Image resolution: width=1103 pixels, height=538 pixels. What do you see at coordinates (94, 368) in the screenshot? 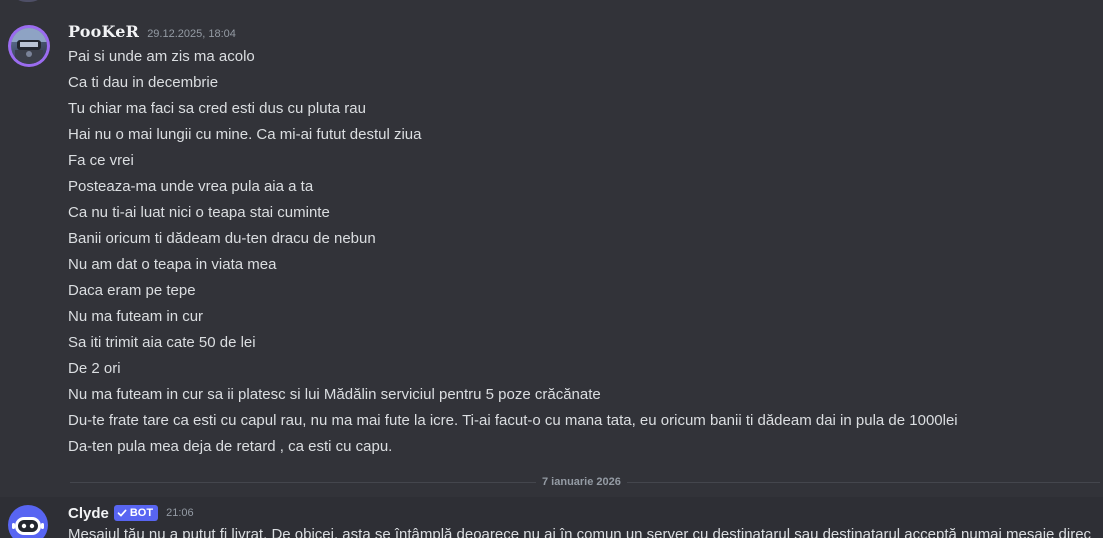
I see `message-line: De 2 ori` at bounding box center [94, 368].